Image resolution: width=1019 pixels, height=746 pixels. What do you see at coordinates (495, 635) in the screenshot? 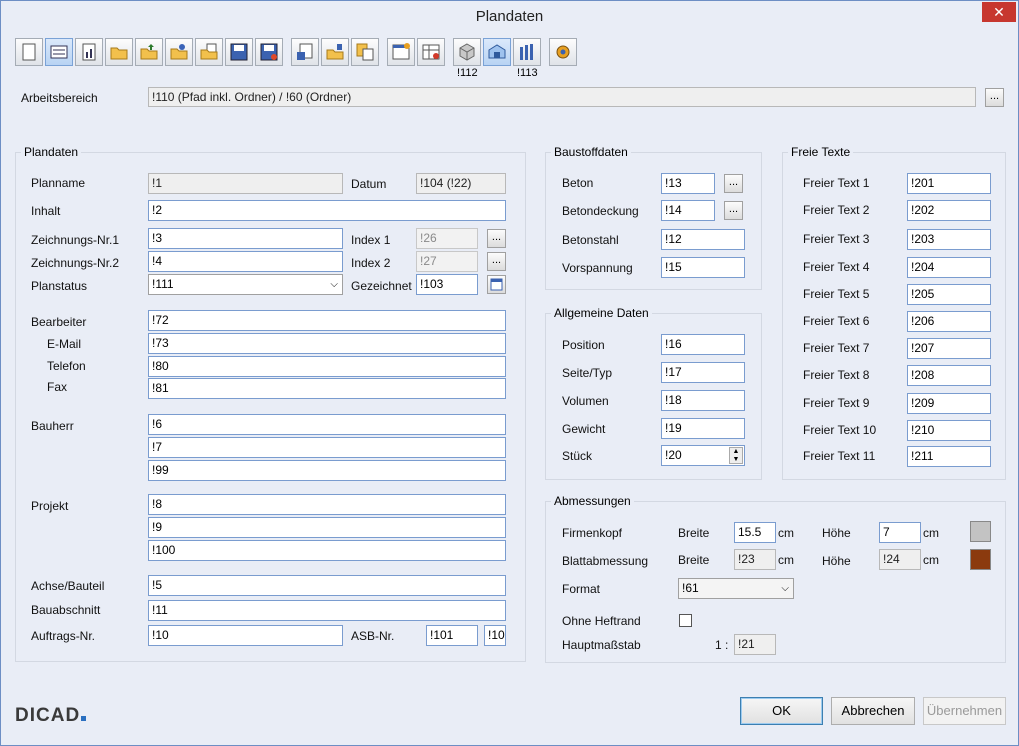
I see `asb-input-2: !102` at bounding box center [495, 635].